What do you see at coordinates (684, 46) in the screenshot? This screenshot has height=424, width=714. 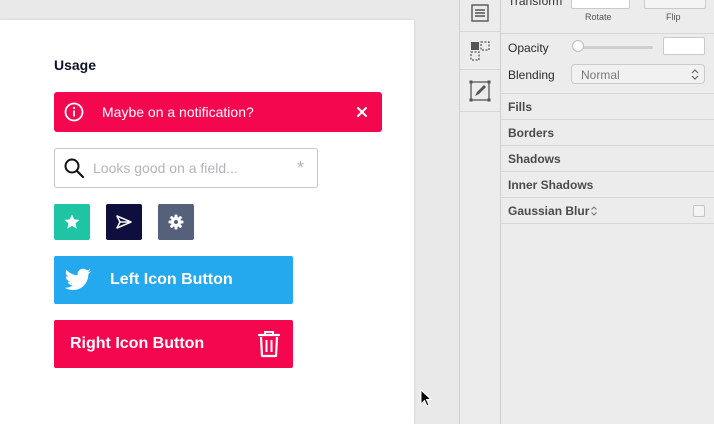 I see `opacity-input` at bounding box center [684, 46].